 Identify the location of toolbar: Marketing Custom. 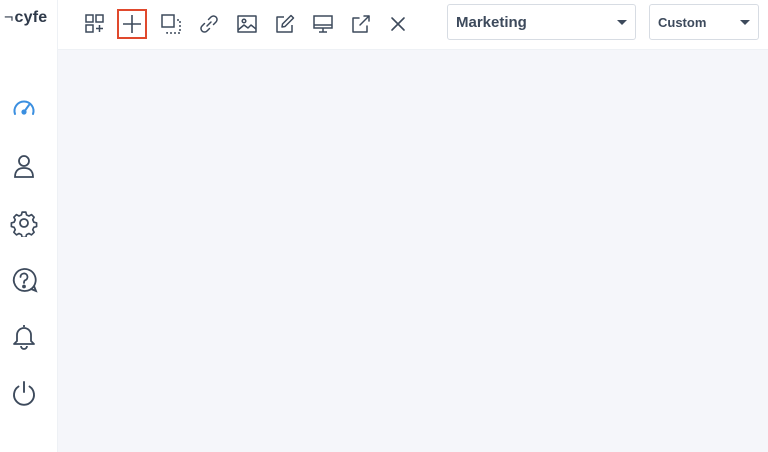
(413, 25).